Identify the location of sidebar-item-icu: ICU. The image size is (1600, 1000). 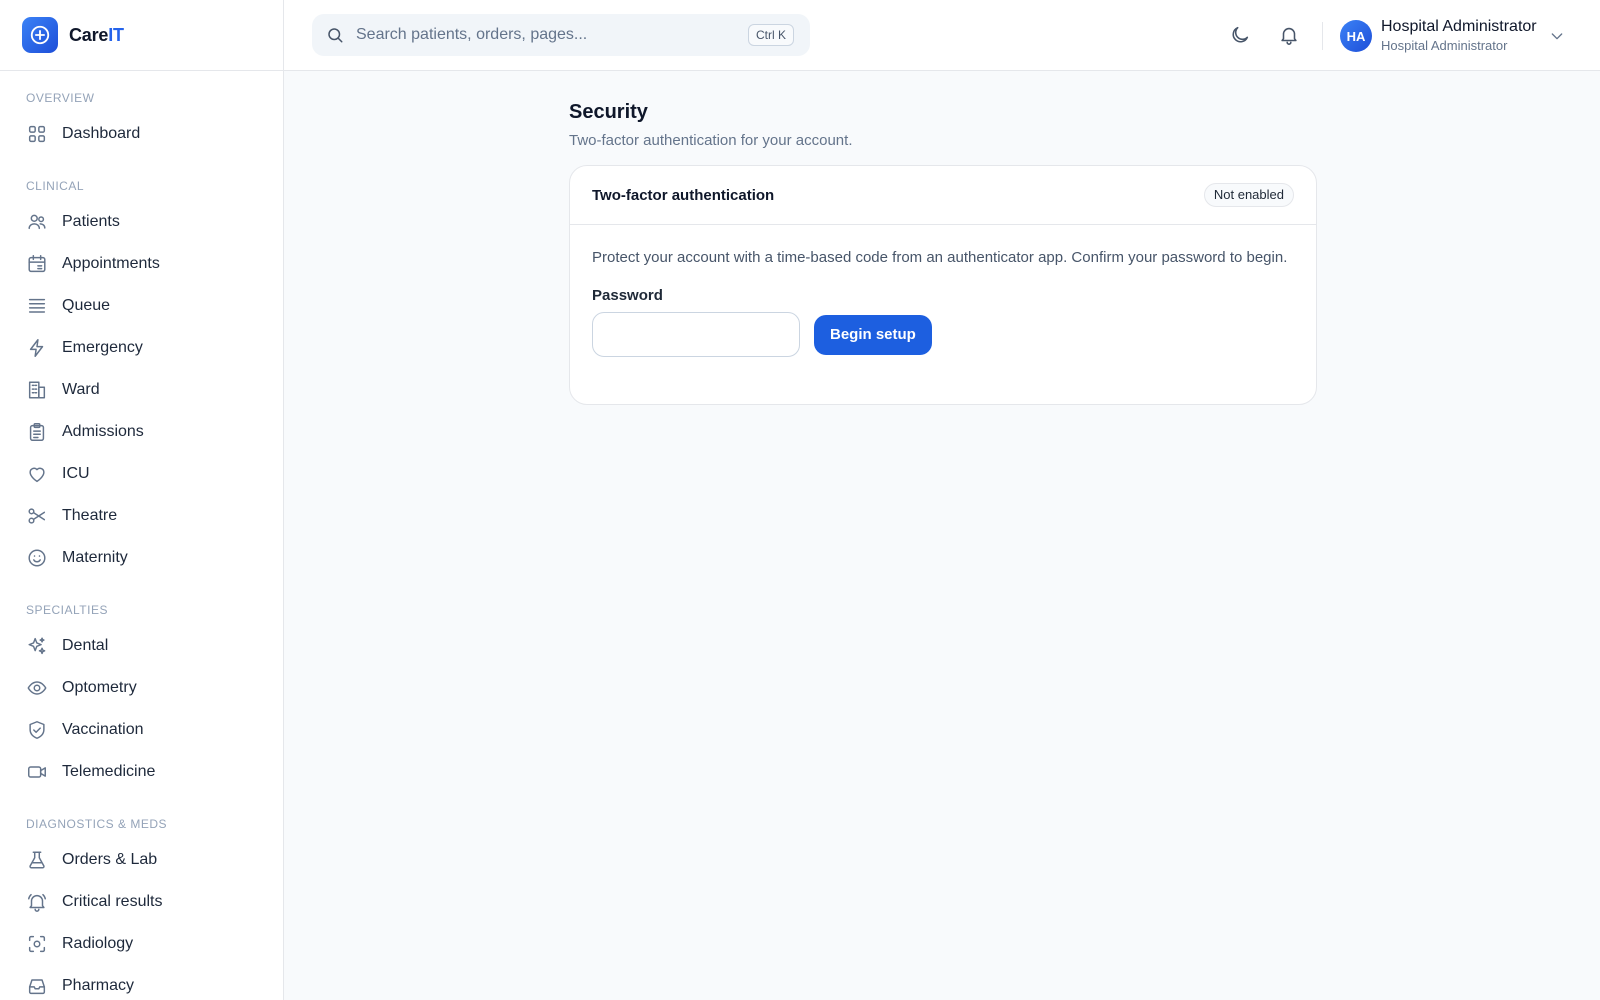
(141, 474).